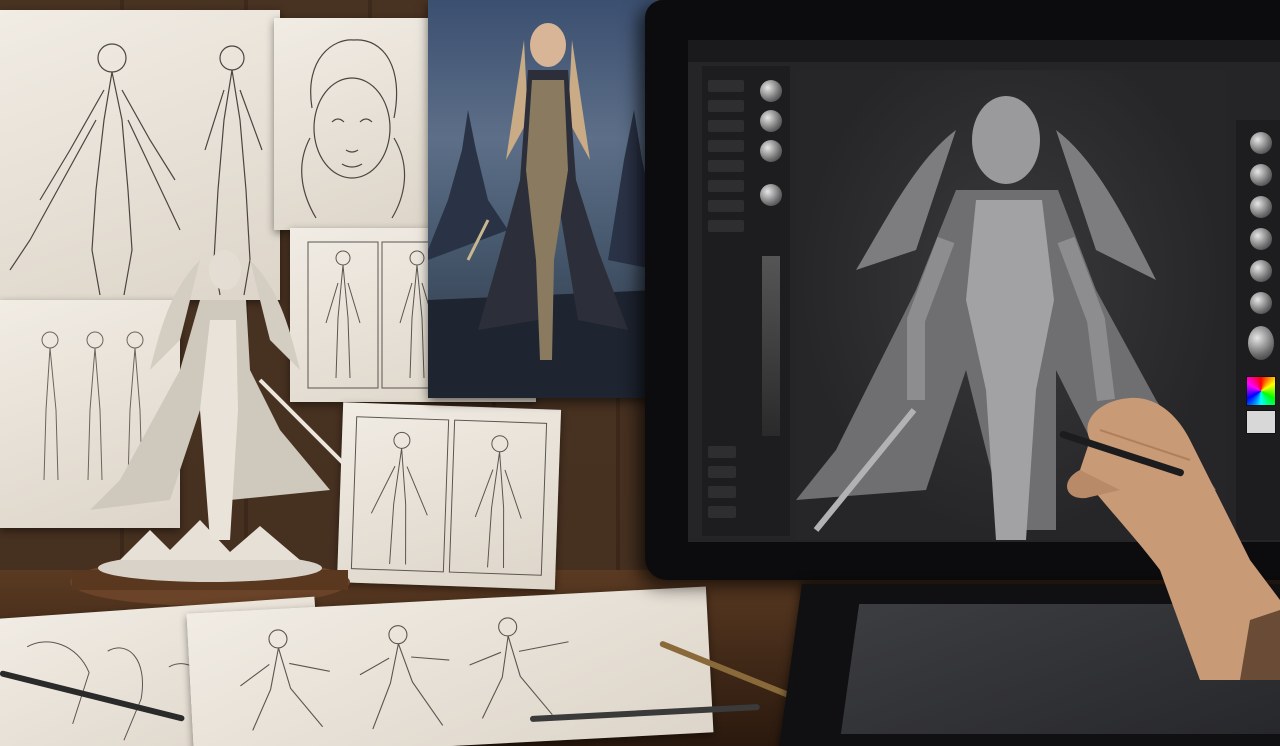 This screenshot has width=1280, height=746. I want to click on slider-track, so click(771, 346).